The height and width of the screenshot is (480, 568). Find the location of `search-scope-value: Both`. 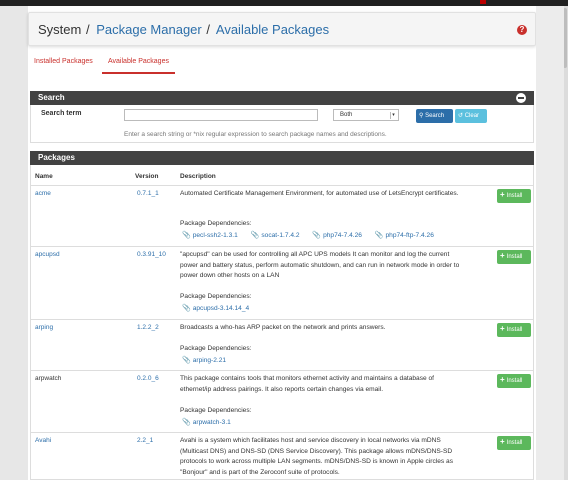

search-scope-value: Both is located at coordinates (346, 115).